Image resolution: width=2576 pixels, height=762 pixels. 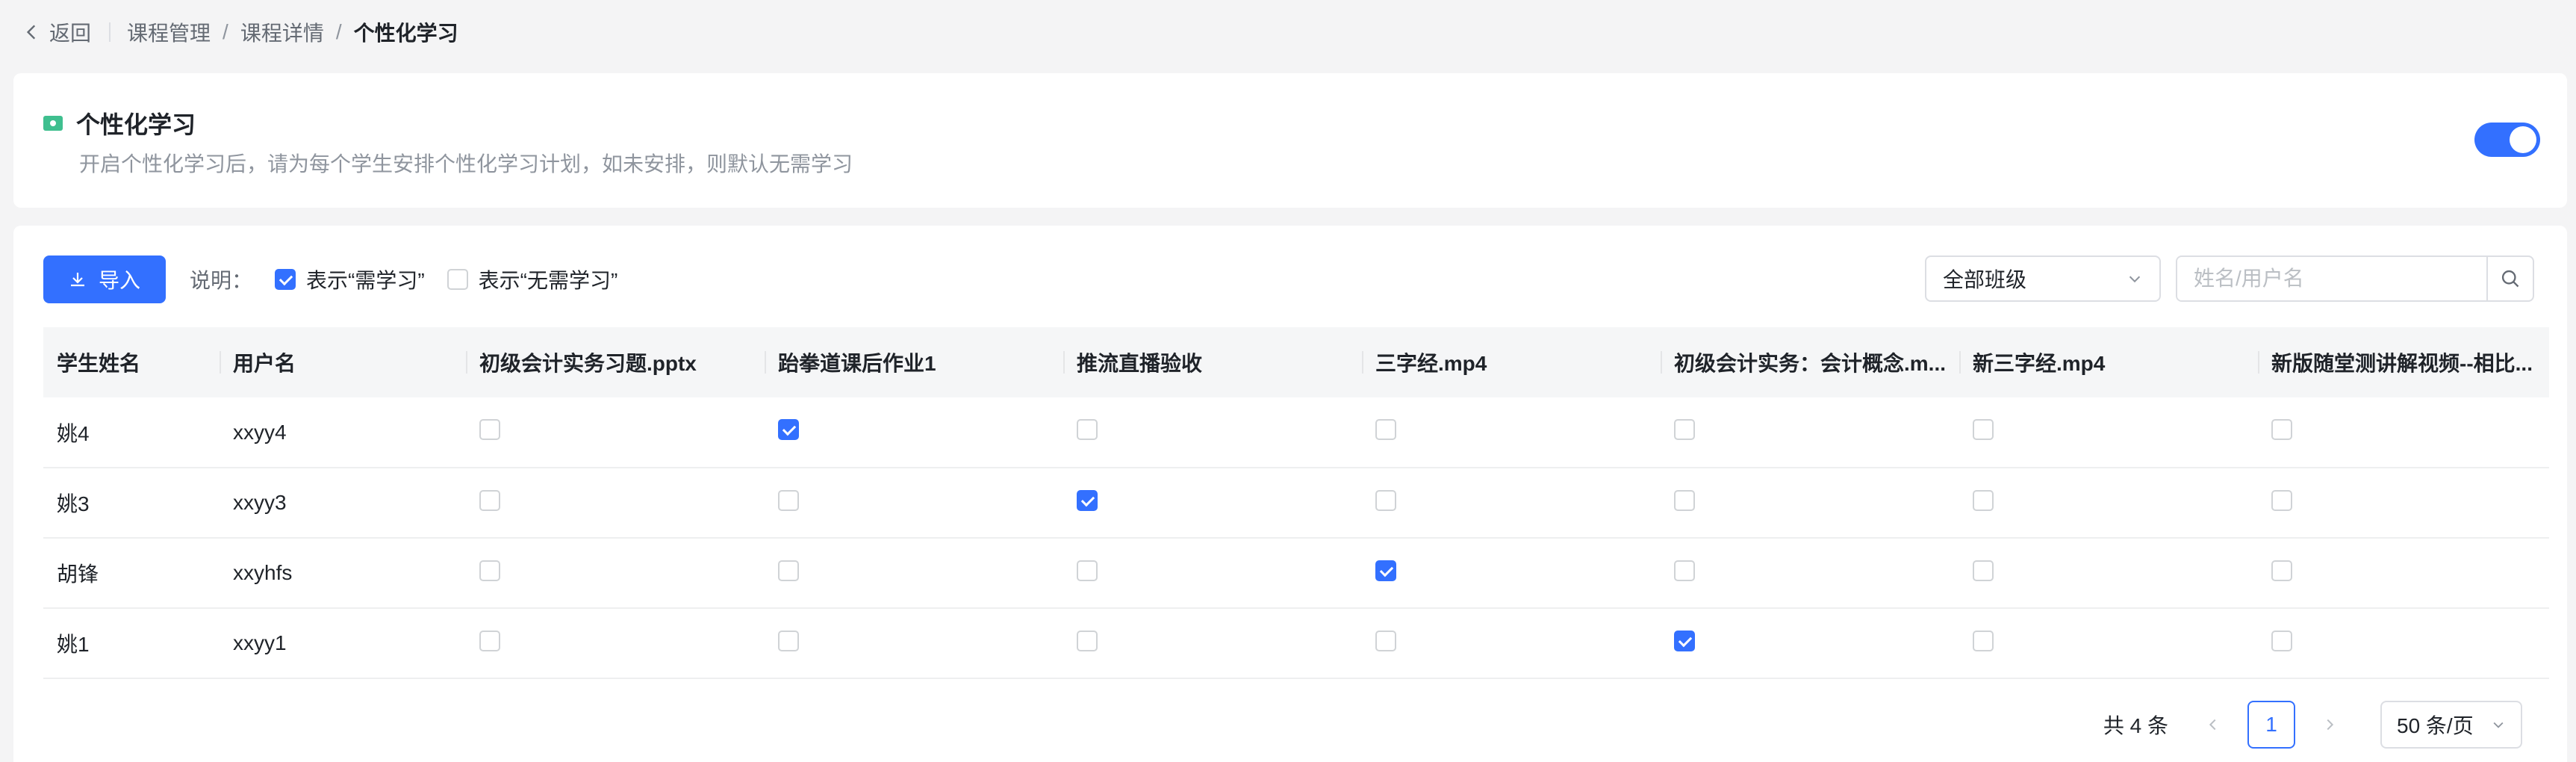 I want to click on table-row: 胡锋 xxyhfs, so click(x=1296, y=574).